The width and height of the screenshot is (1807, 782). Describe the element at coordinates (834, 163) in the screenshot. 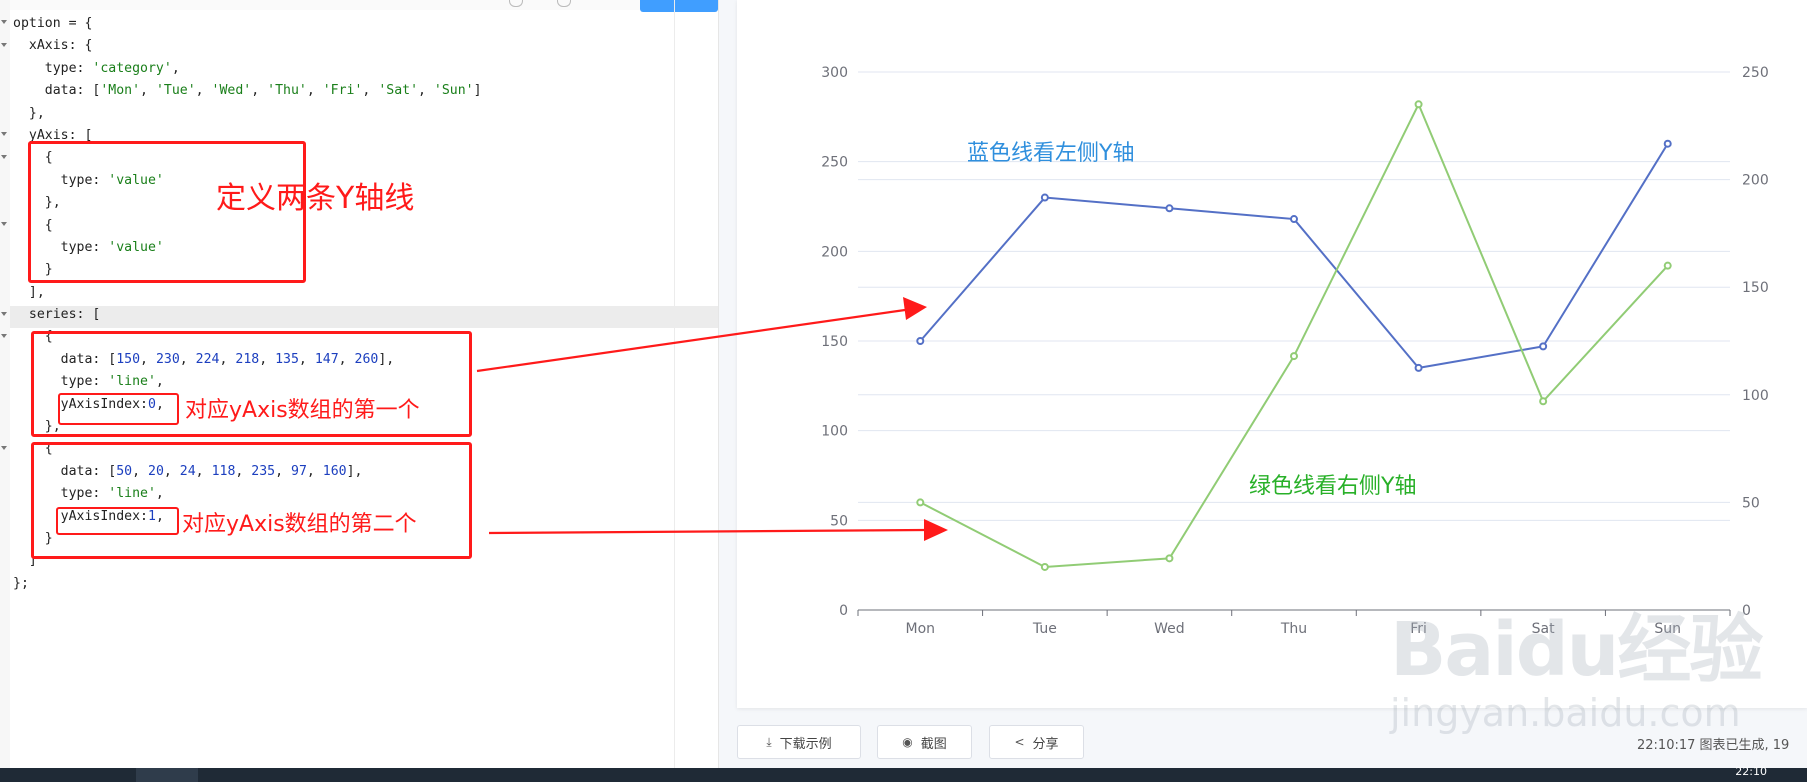

I see `y-left-tick-label: 250` at that location.